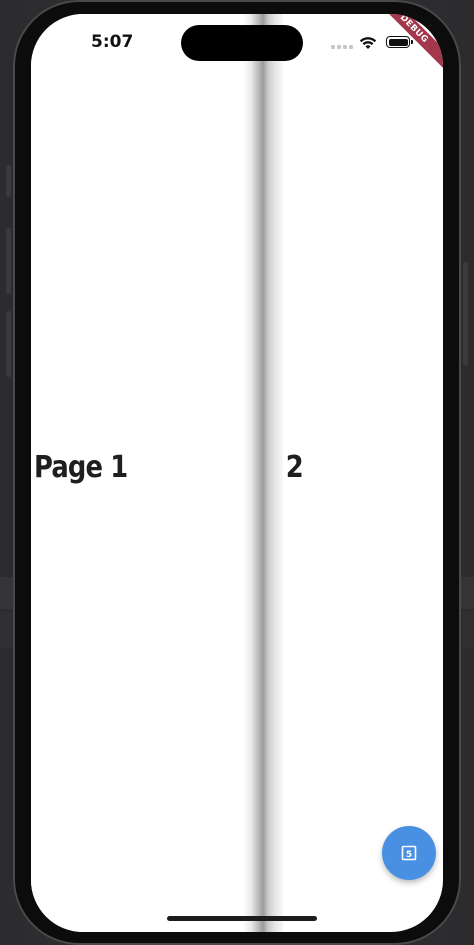 The height and width of the screenshot is (945, 474). Describe the element at coordinates (8, 181) in the screenshot. I see `mute-switch` at that location.